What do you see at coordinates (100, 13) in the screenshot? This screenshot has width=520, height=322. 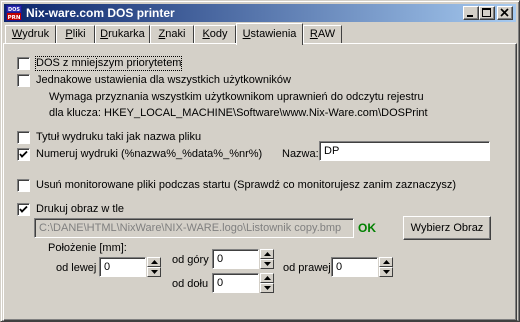 I see `window-title: Nix-ware.com DOS printer` at bounding box center [100, 13].